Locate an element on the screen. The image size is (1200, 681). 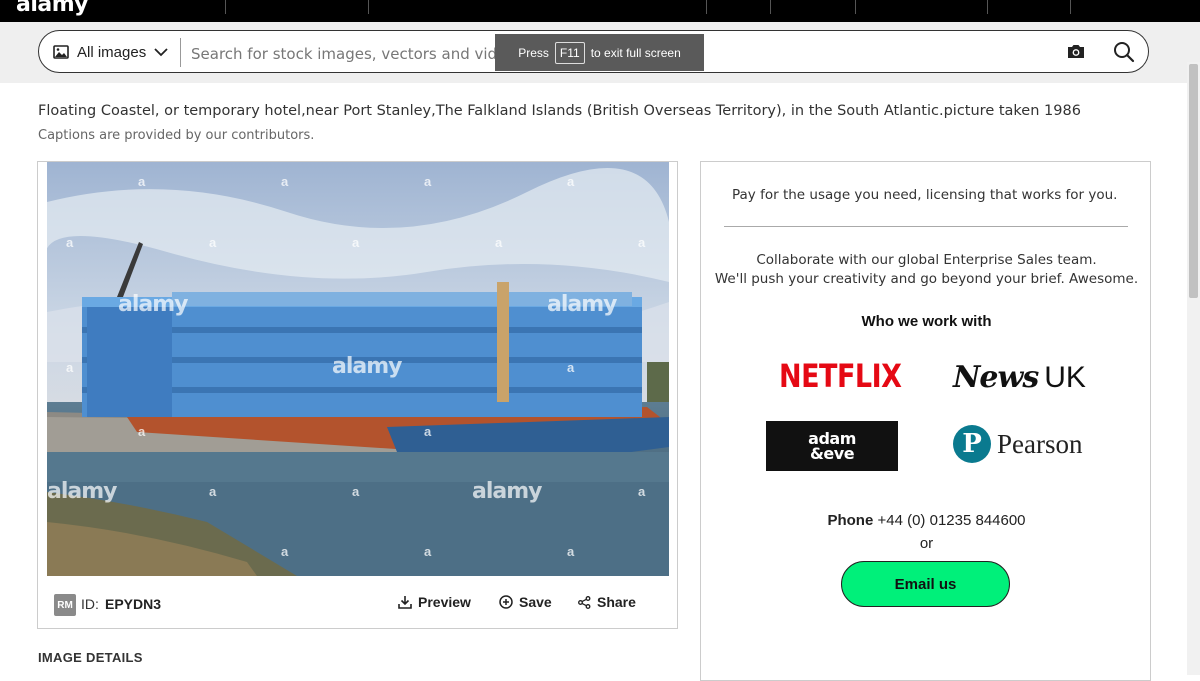
phone-label: Phone is located at coordinates (850, 520).